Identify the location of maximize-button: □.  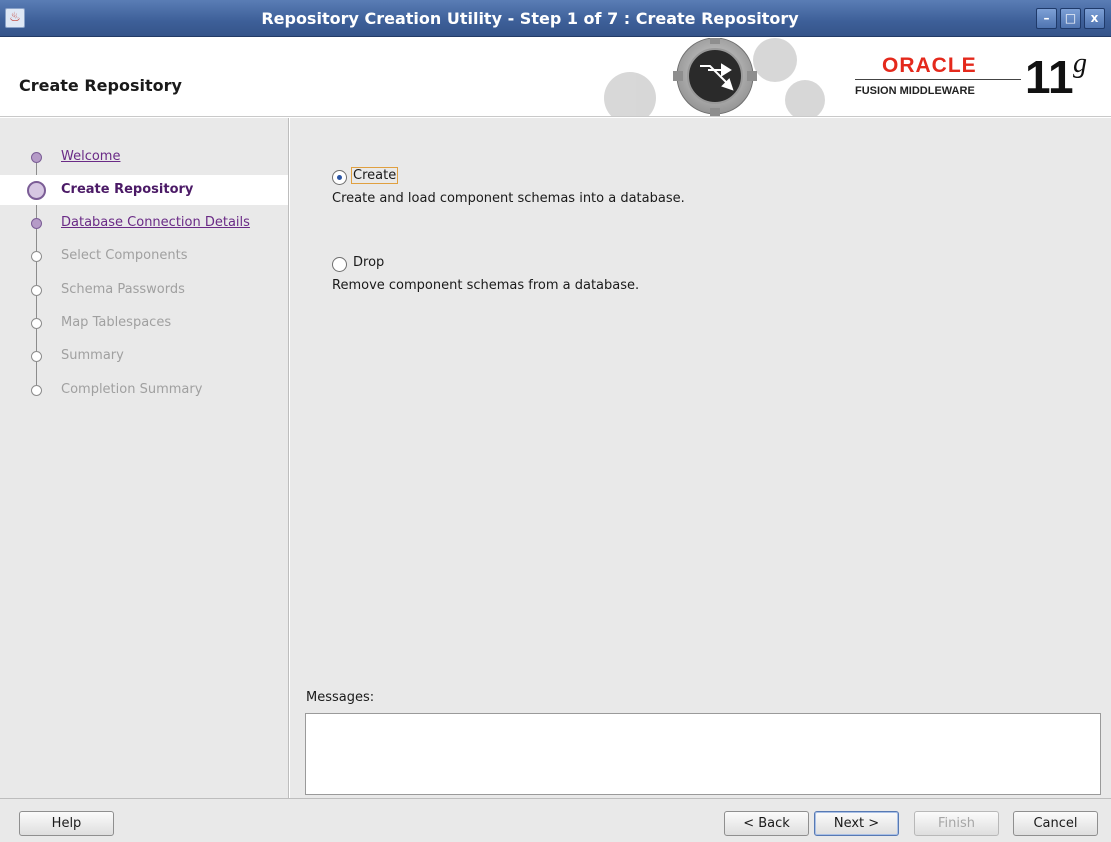
(1070, 18).